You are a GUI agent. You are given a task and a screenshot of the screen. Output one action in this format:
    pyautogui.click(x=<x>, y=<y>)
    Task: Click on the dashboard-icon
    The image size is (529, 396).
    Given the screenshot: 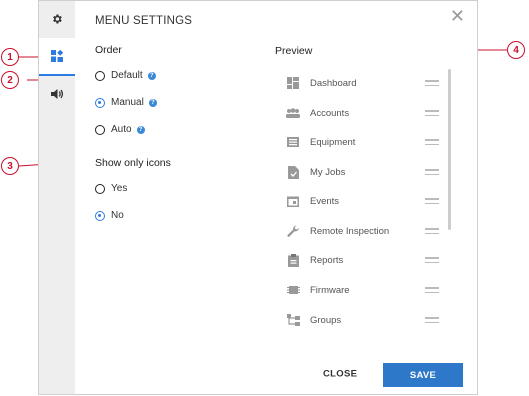 What is the action you would take?
    pyautogui.click(x=293, y=83)
    